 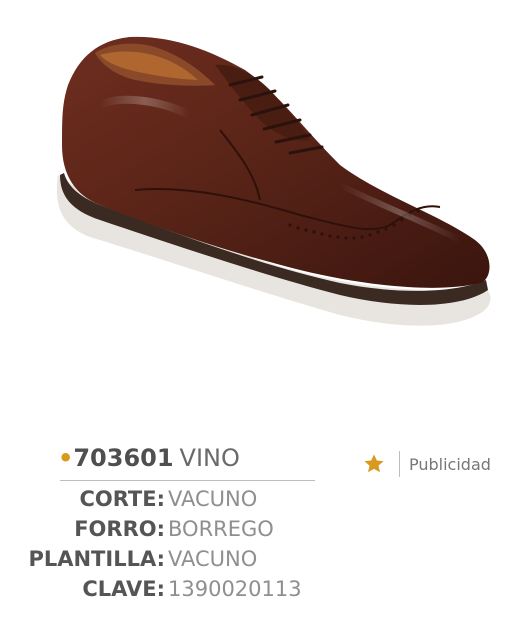 I want to click on ad-separator, so click(x=399, y=464).